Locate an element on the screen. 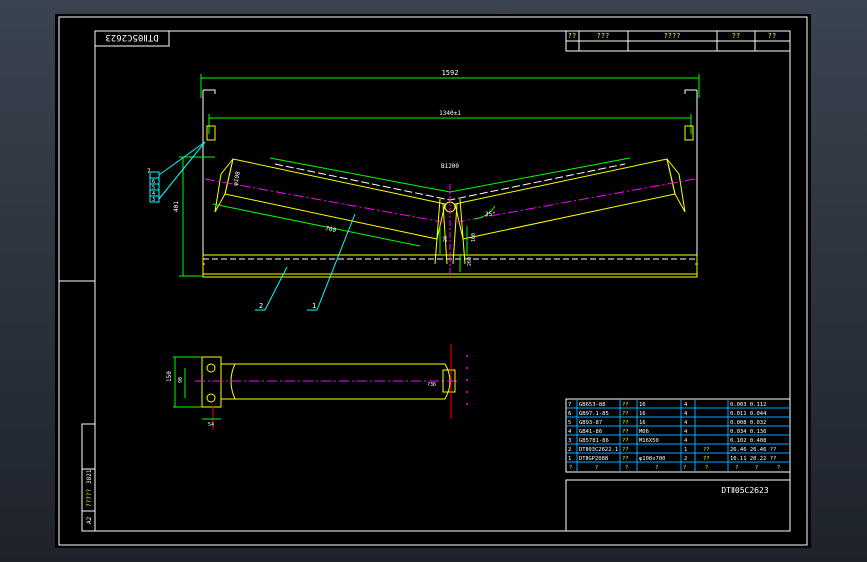  part-code: GB97.1-85 is located at coordinates (594, 414).